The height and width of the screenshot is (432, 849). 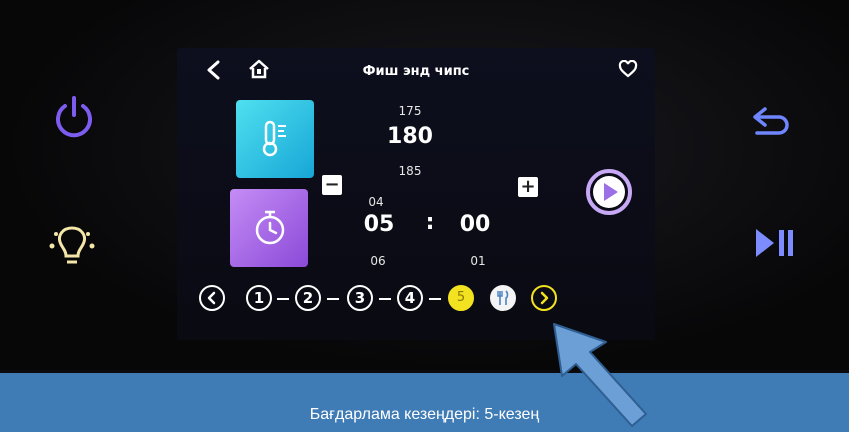 I want to click on annotation-arrow, so click(x=600, y=375).